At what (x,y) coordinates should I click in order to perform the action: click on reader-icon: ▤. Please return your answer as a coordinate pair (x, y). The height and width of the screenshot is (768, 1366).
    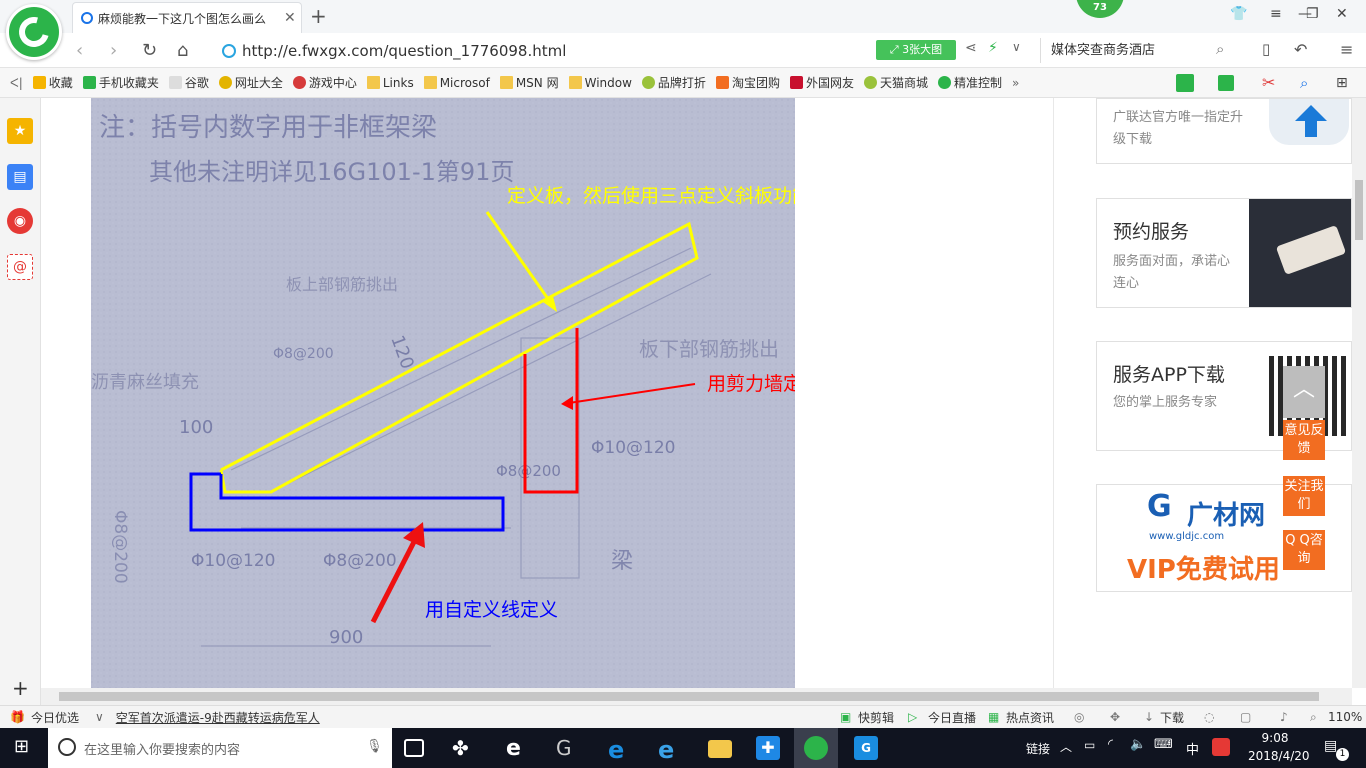
    Looking at the image, I should click on (20, 177).